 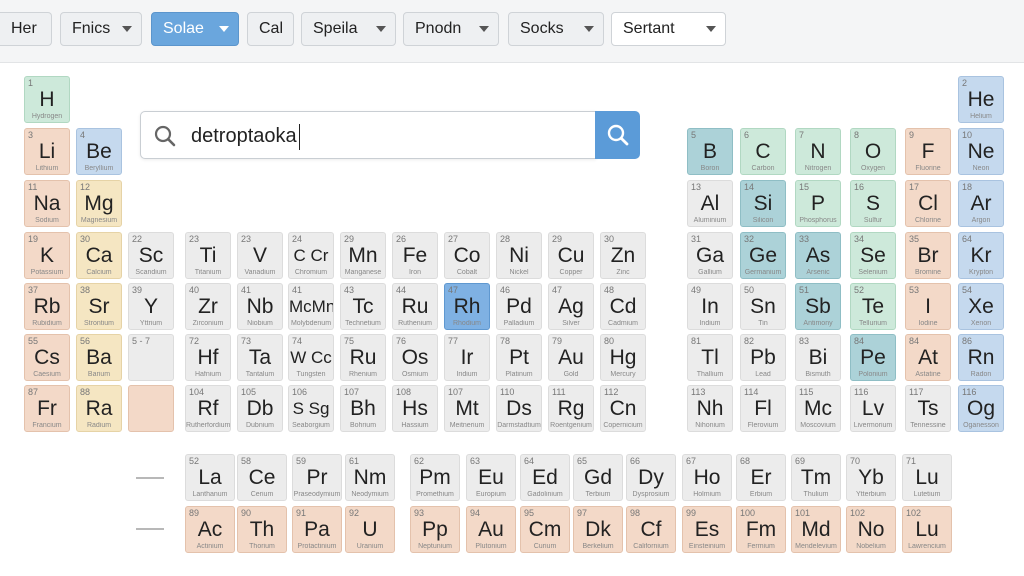 What do you see at coordinates (311, 255) in the screenshot?
I see `element-tile-c-cr: 24 C Cr Chromium` at bounding box center [311, 255].